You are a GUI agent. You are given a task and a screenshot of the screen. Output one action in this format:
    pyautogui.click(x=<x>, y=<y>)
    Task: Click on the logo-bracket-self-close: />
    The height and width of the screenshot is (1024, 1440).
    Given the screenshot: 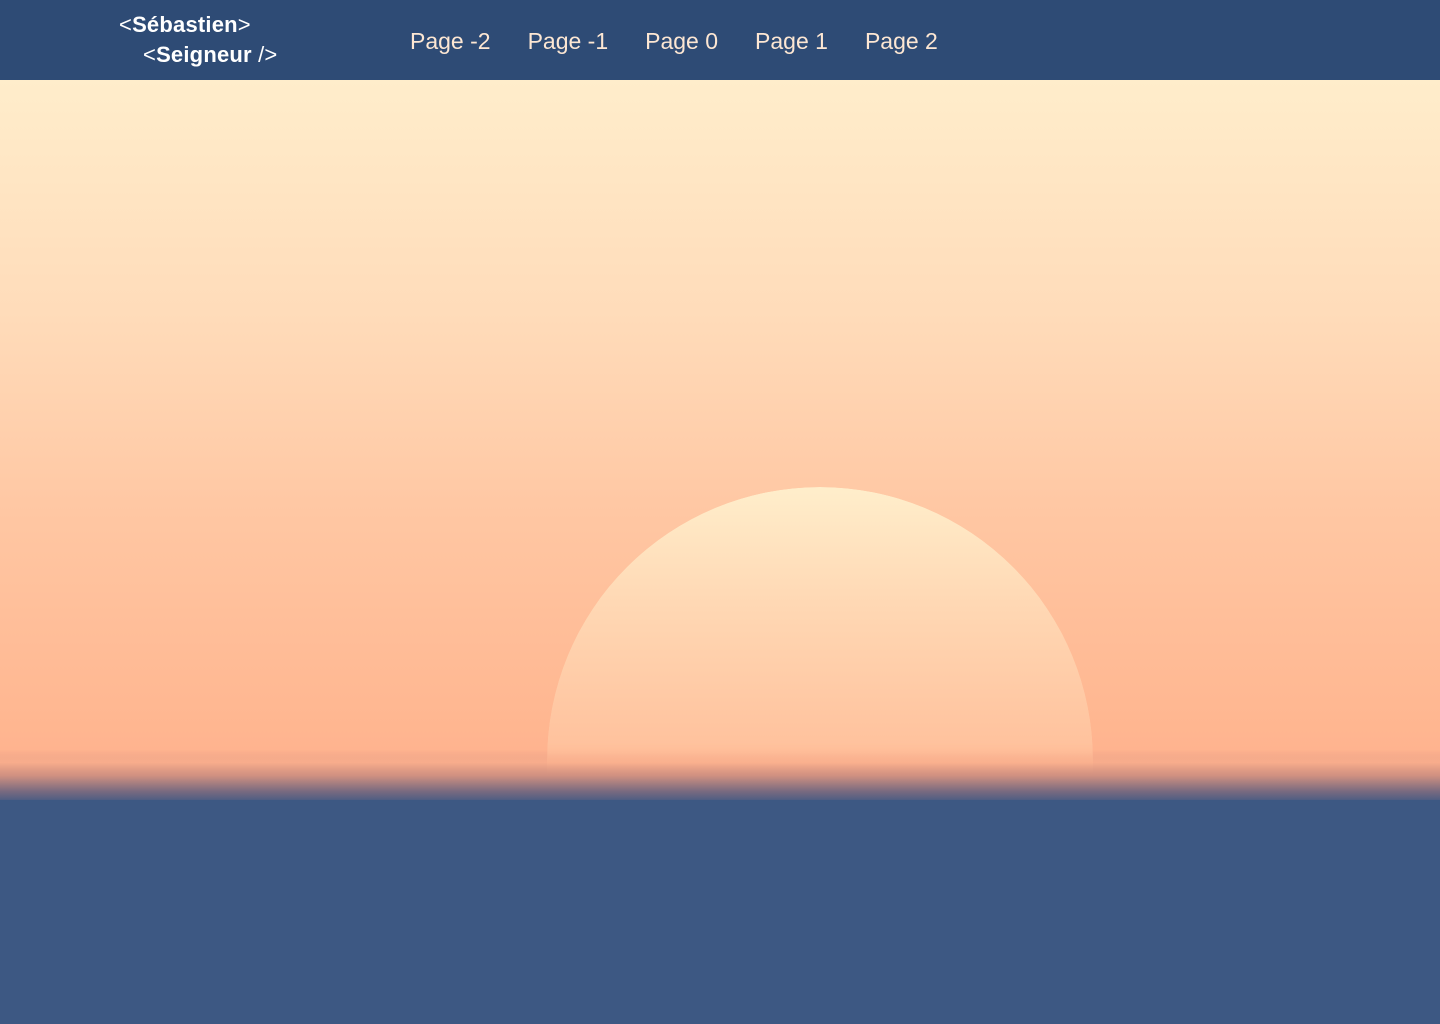 What is the action you would take?
    pyautogui.click(x=264, y=54)
    